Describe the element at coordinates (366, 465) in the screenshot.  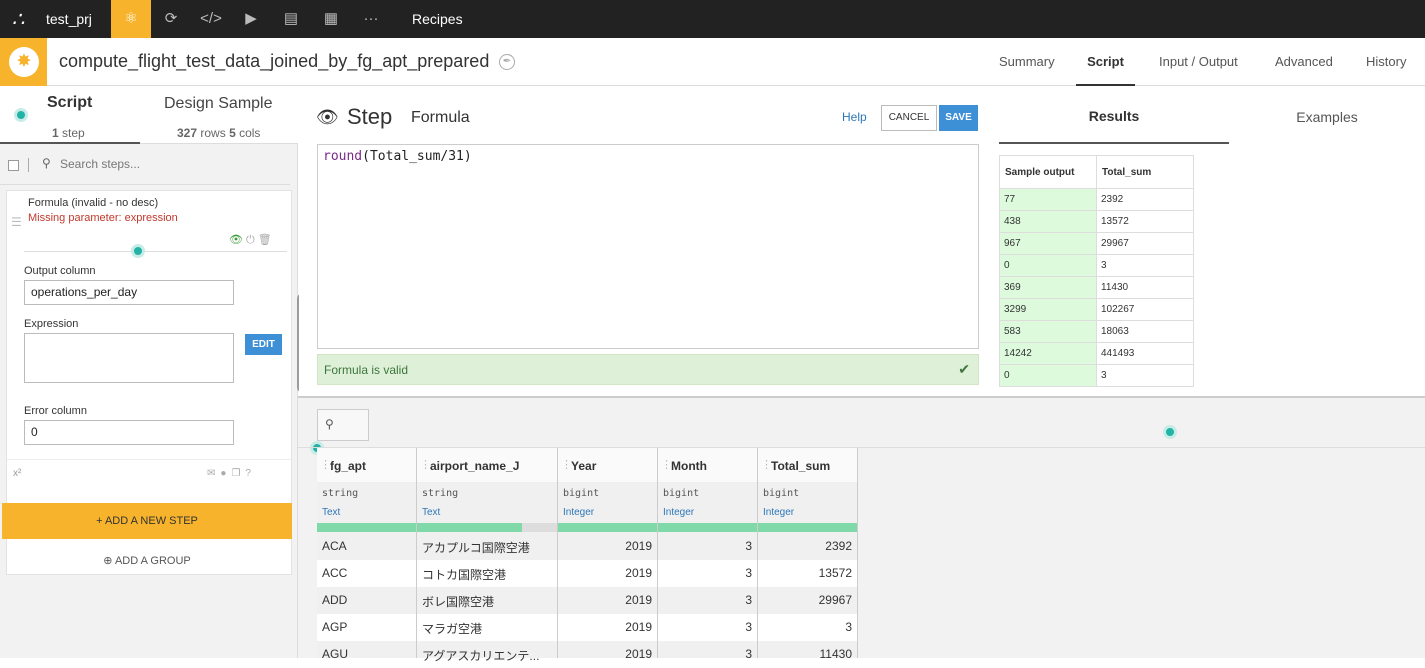
I see `column-header: ⋮ fg_apt` at that location.